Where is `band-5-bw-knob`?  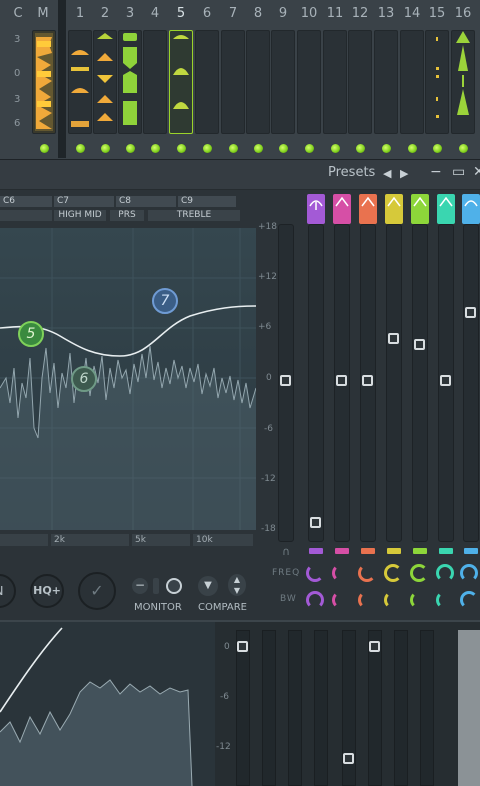
band-5-bw-knob is located at coordinates (419, 600).